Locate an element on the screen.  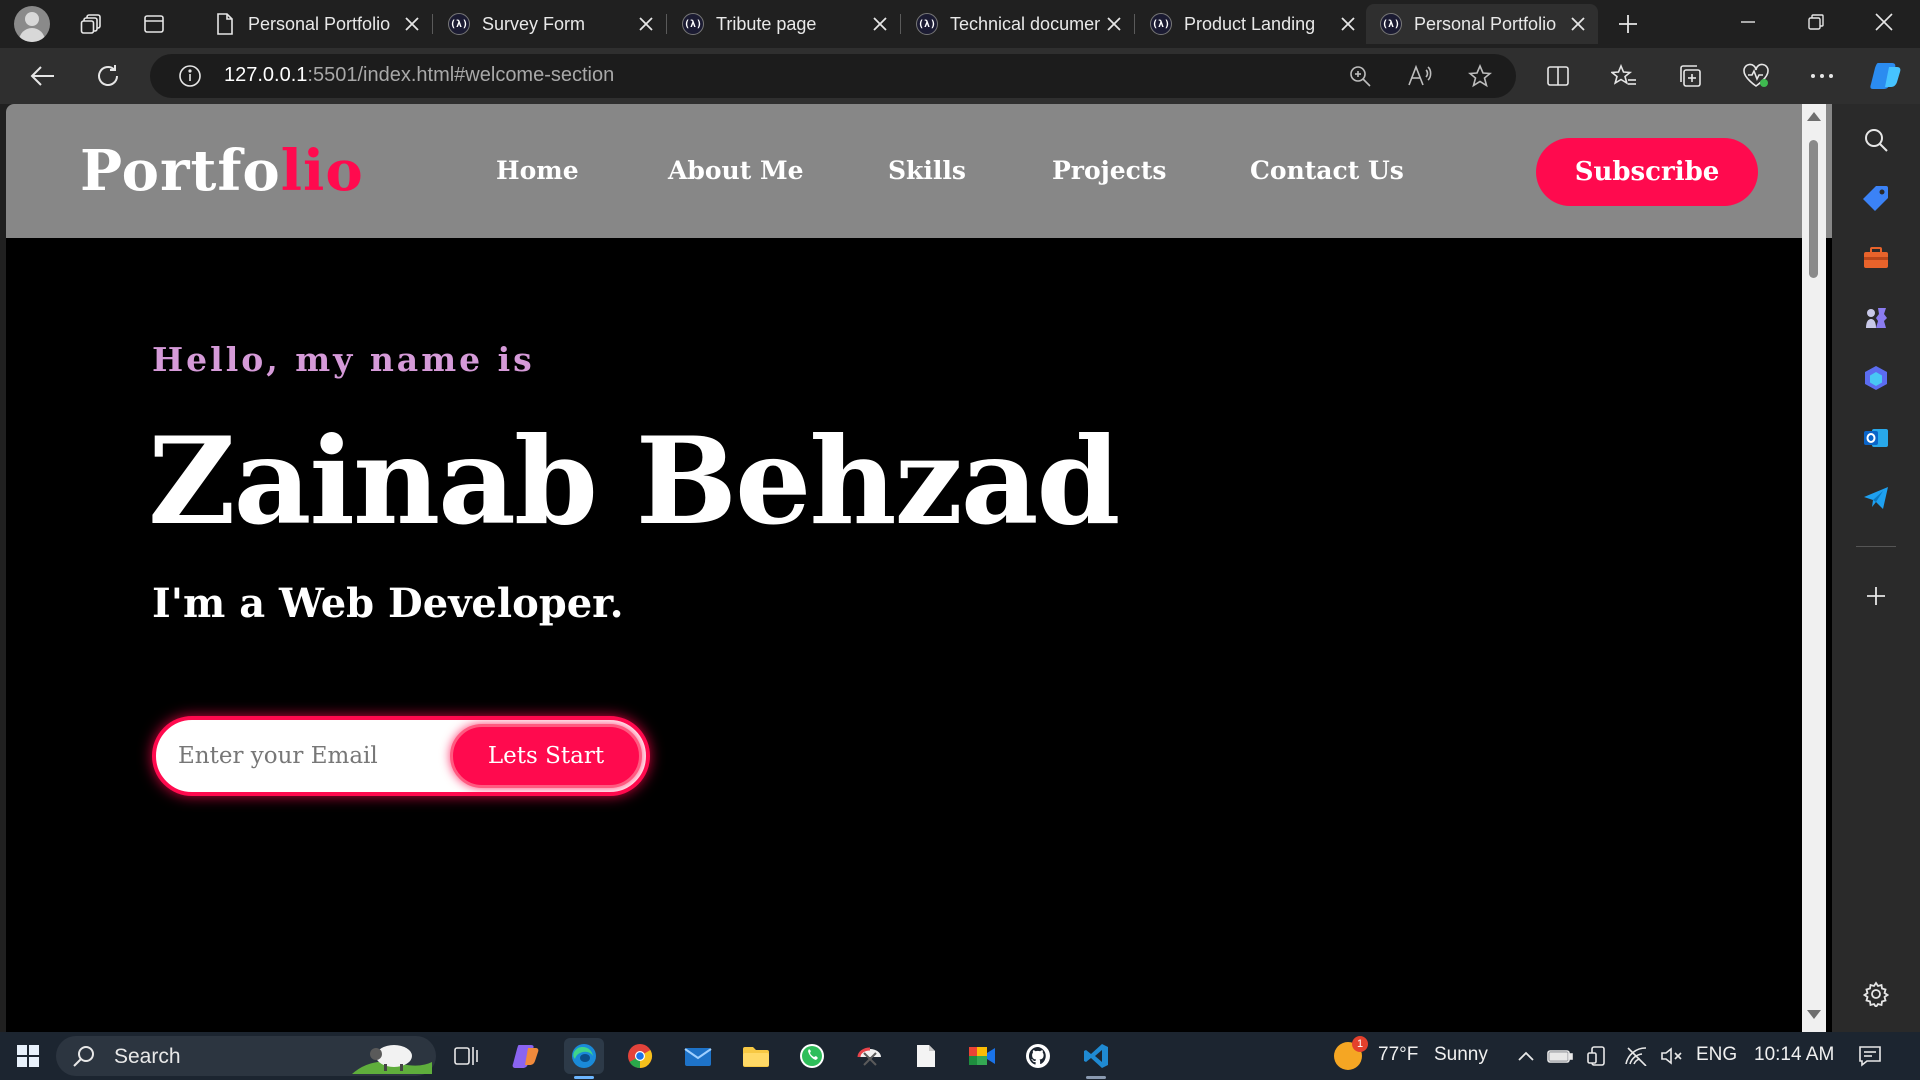
email-signup-form: Lets Start is located at coordinates (401, 756).